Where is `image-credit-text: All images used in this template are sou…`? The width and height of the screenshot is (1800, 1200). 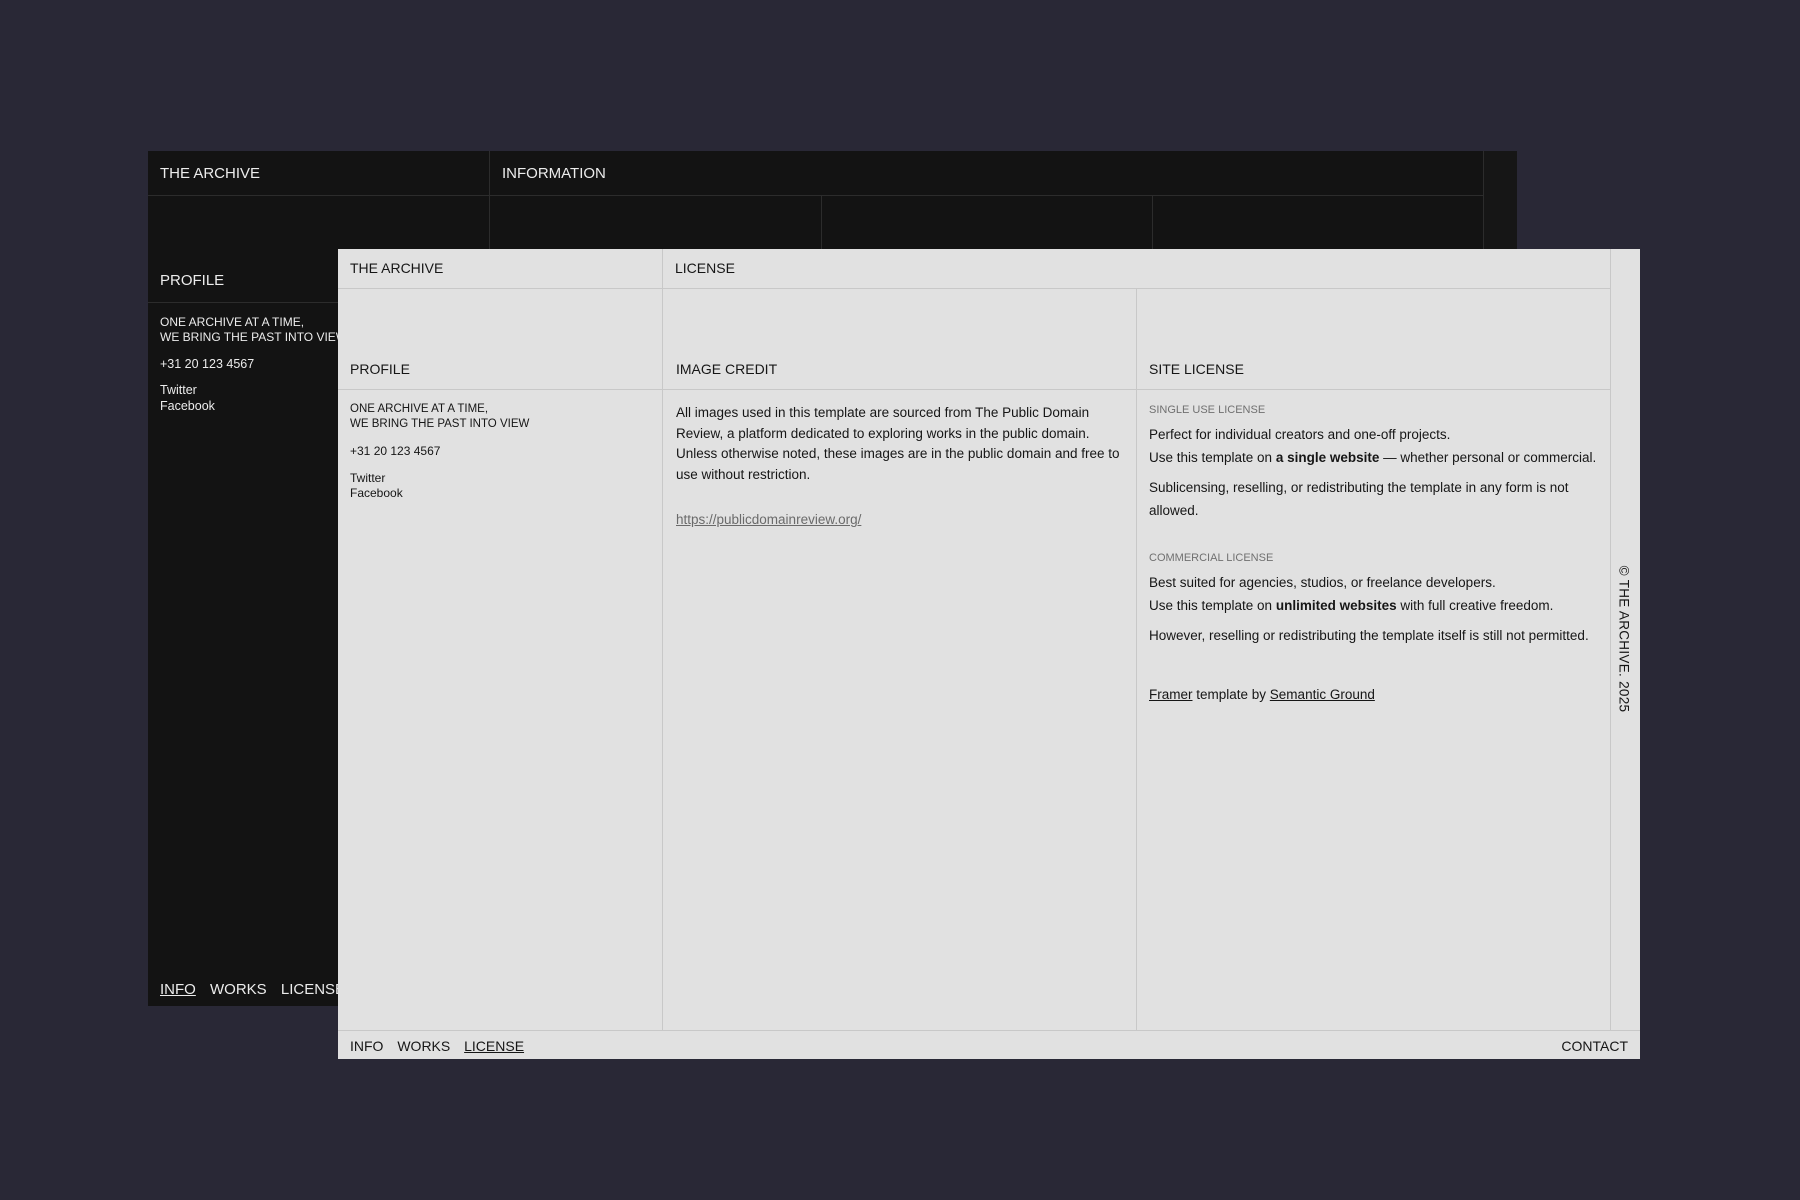
image-credit-text: All images used in this template are sou… is located at coordinates (898, 443).